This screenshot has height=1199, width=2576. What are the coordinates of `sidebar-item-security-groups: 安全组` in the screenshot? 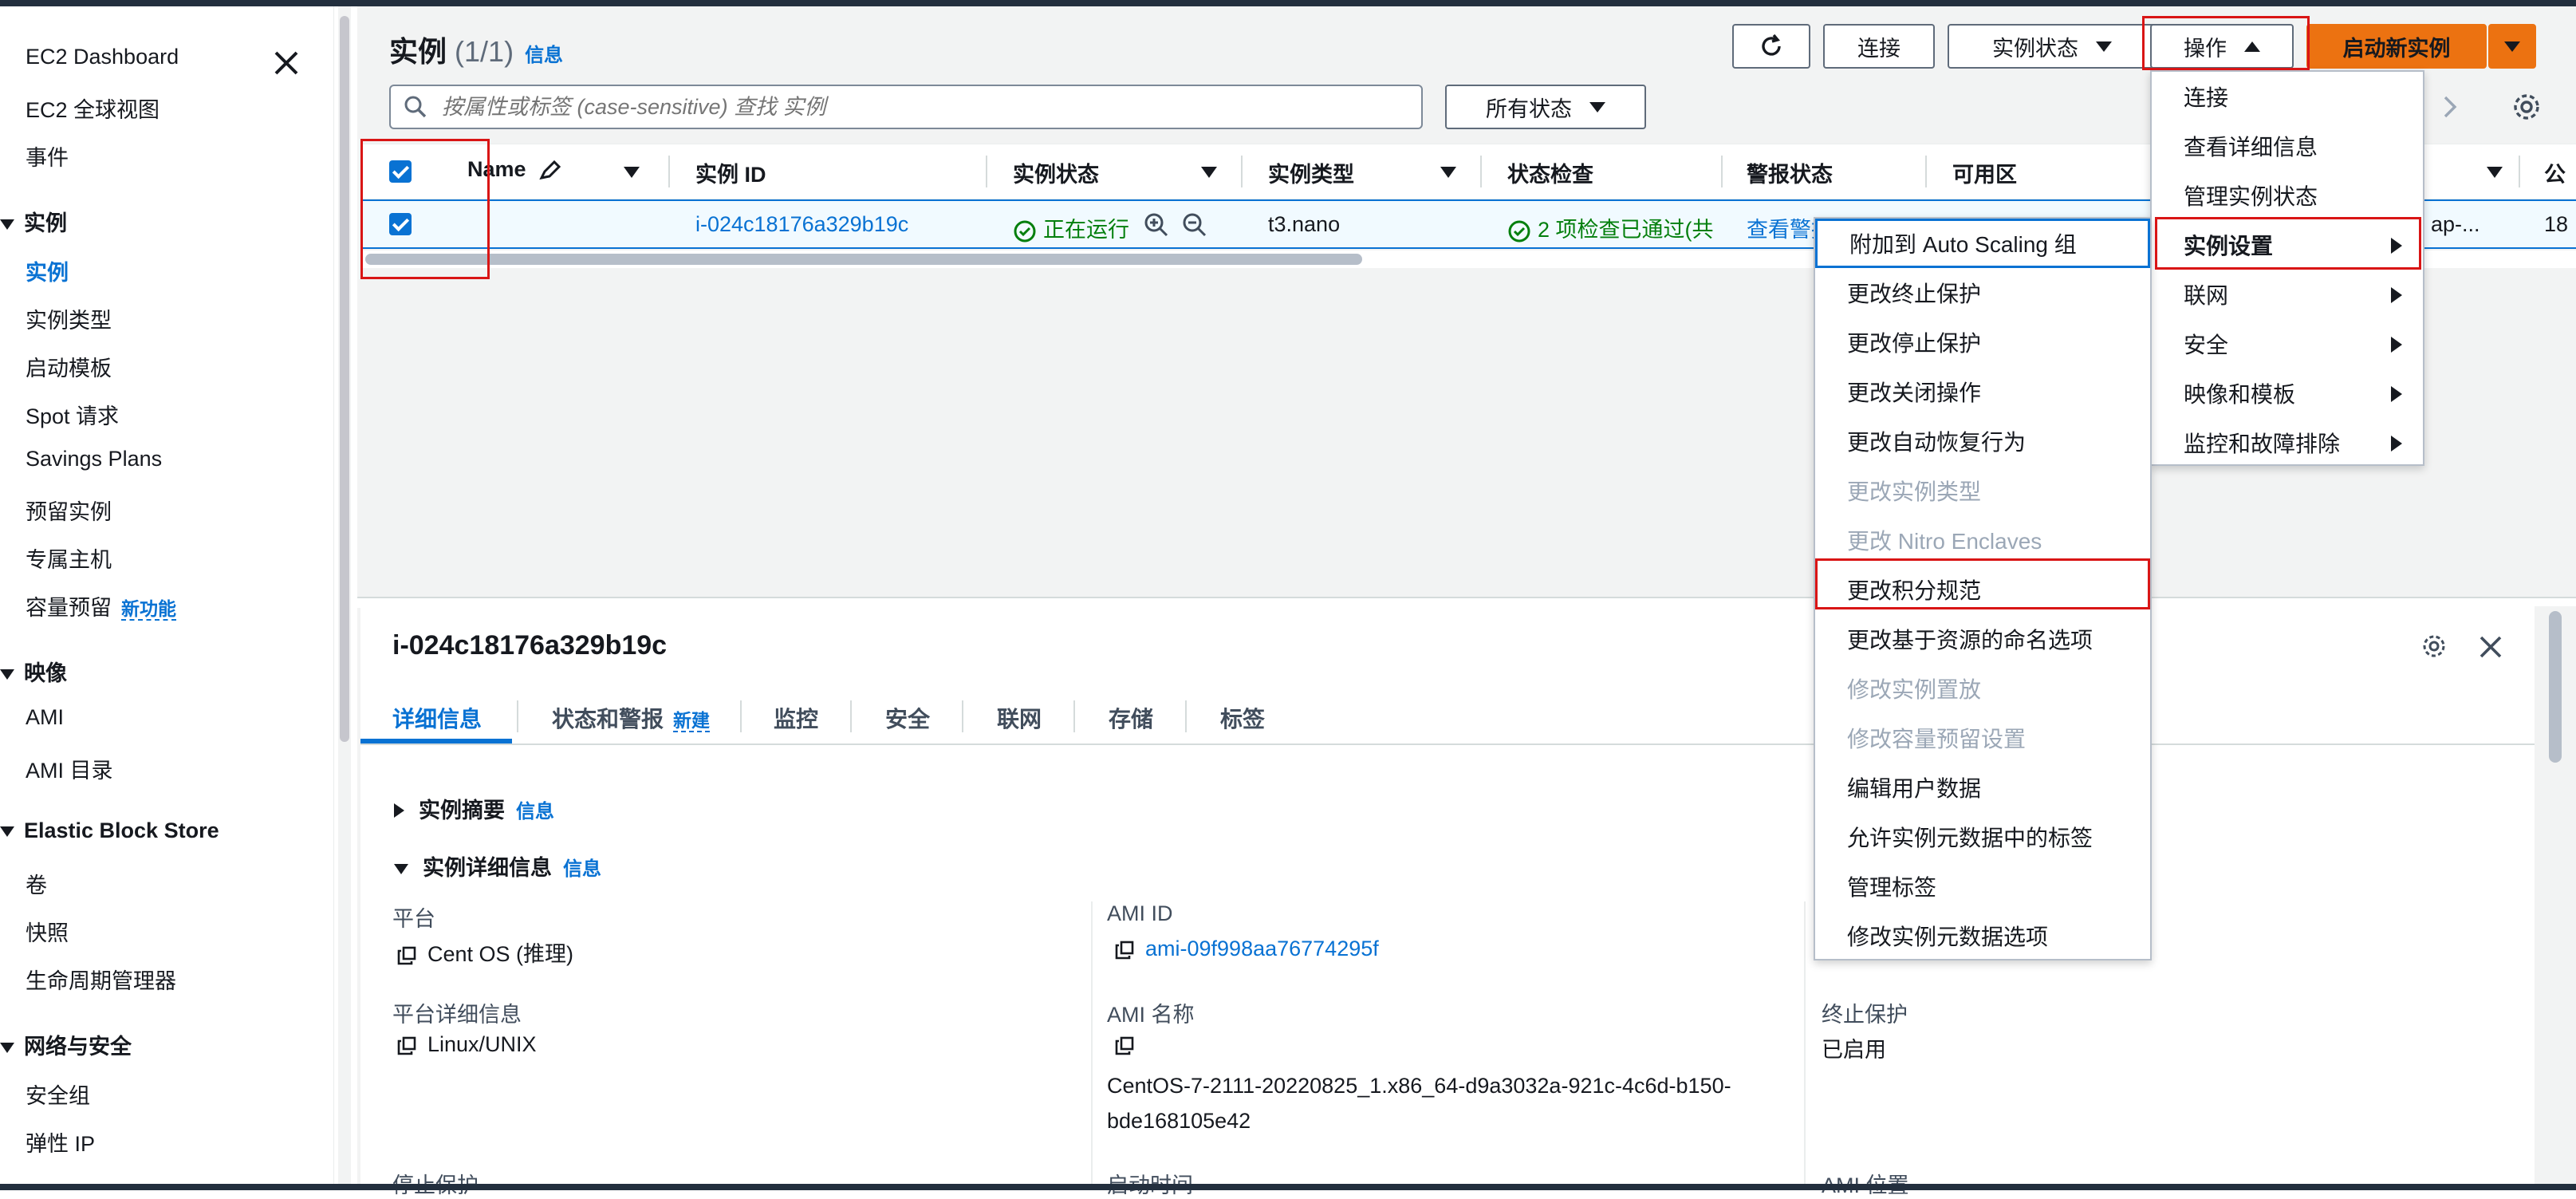 It's located at (58, 1094).